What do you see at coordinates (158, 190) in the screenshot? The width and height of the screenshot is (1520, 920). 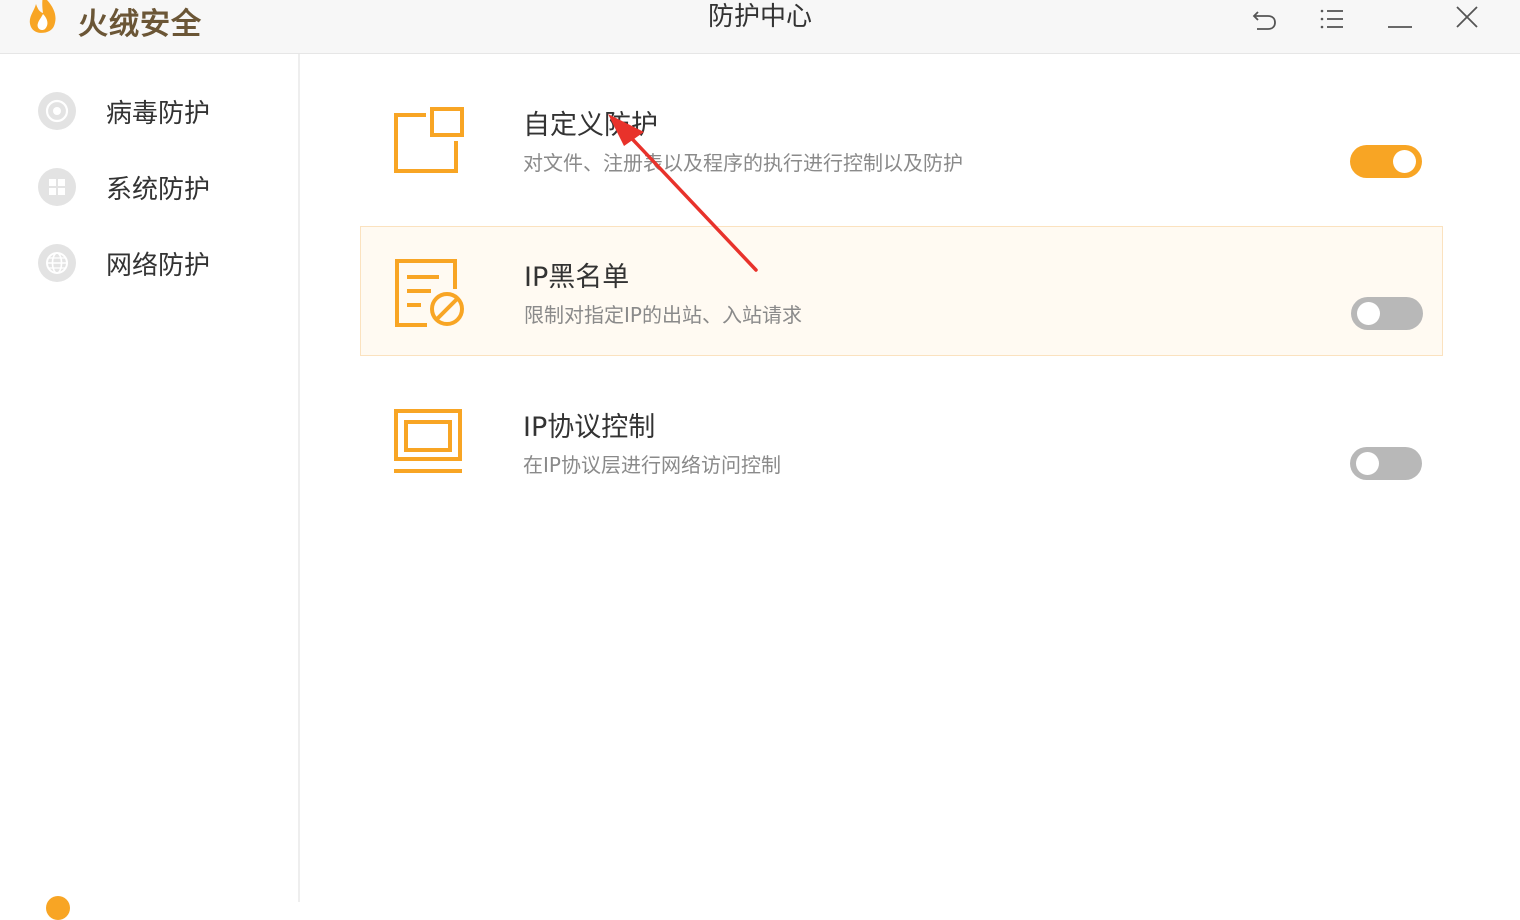 I see `sidebar-item-label: 系统防护` at bounding box center [158, 190].